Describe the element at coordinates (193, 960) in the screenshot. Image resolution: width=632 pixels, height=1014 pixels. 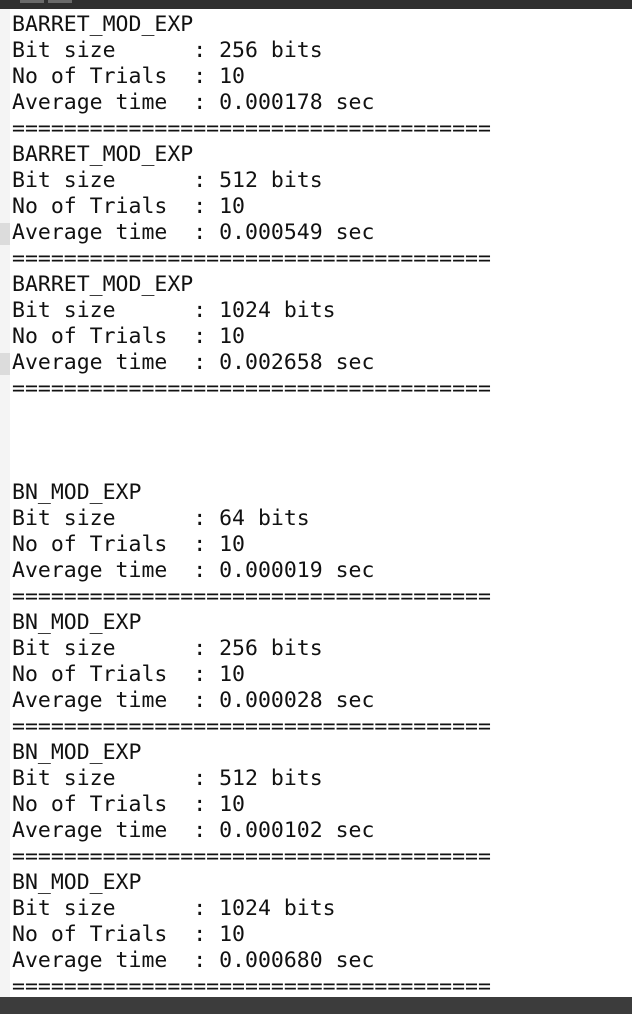
I see `average-time-line: Average time : 0.000680 sec` at that location.